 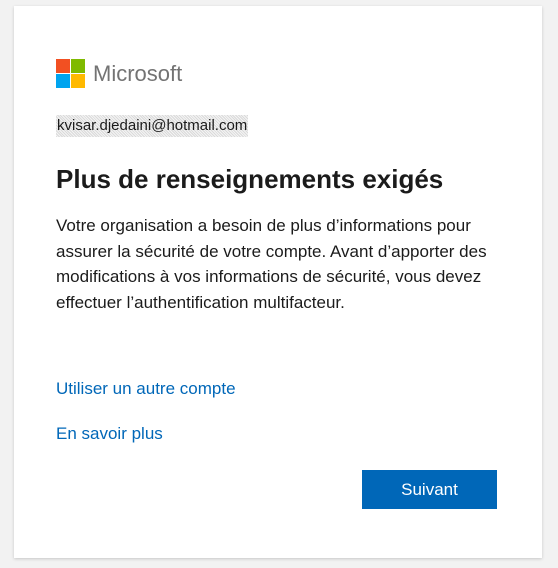 I want to click on page-title: Plus de renseignements exigés, so click(x=250, y=179).